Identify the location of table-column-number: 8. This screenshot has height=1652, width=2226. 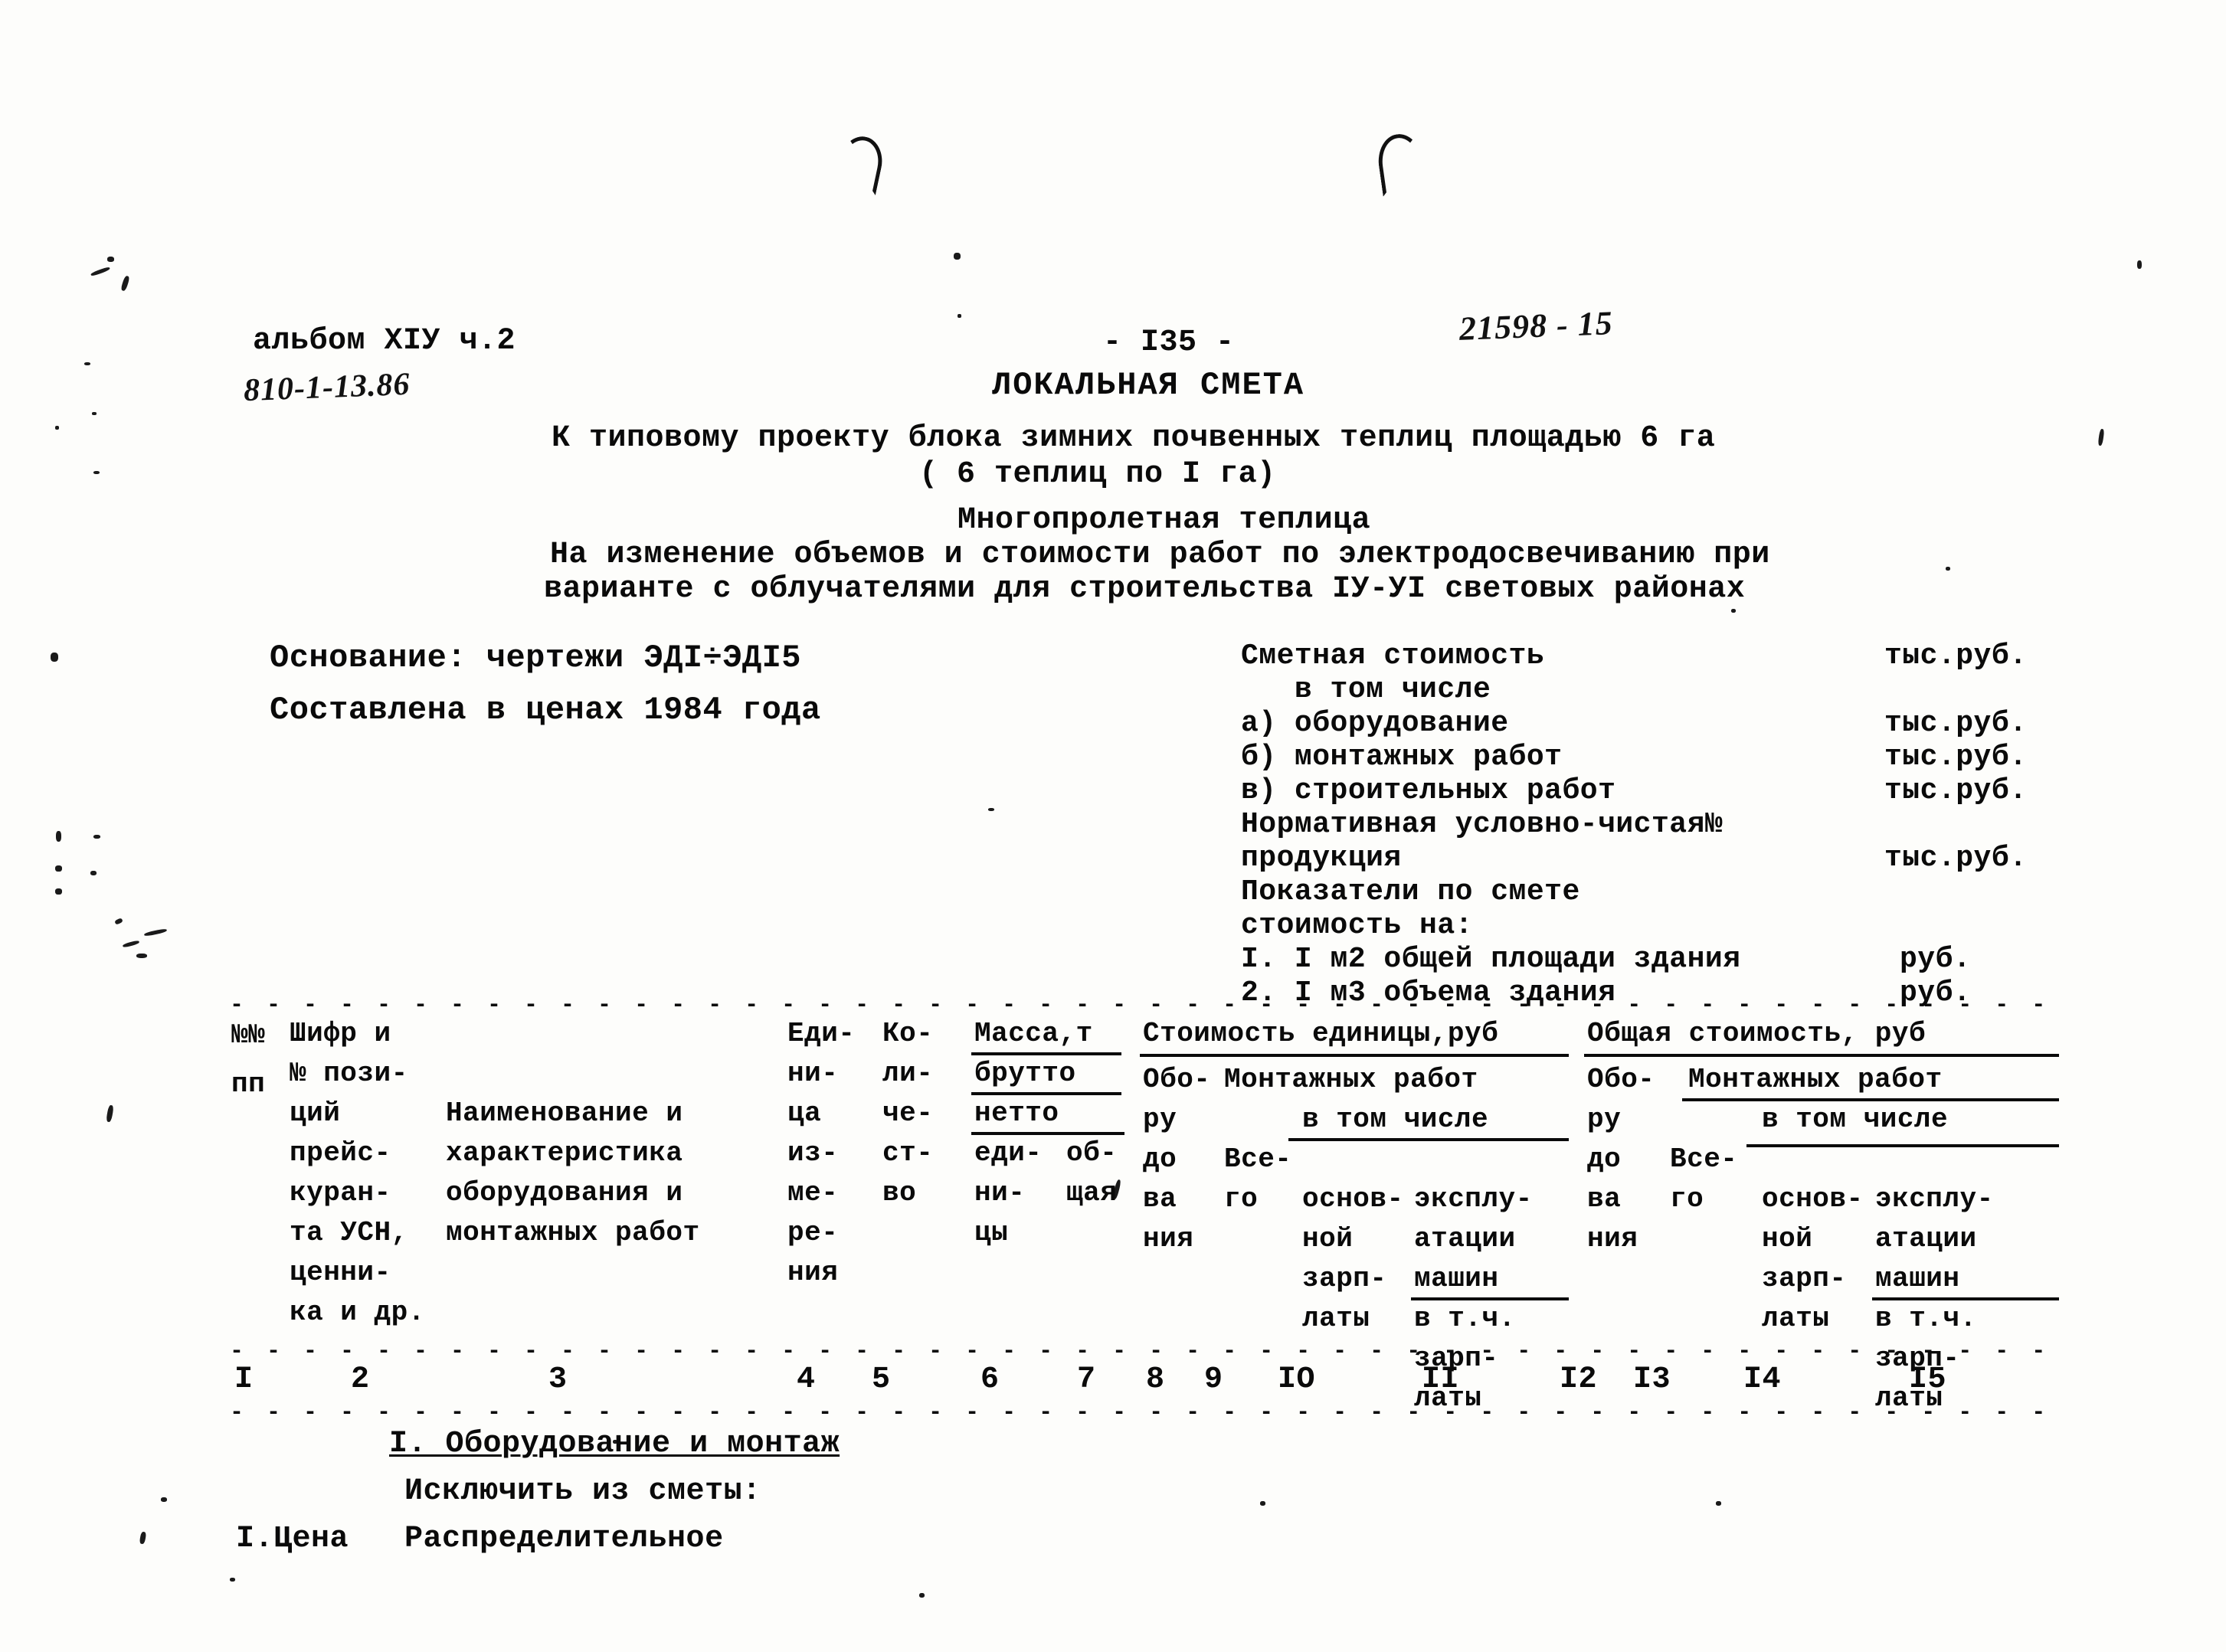
(1155, 1379).